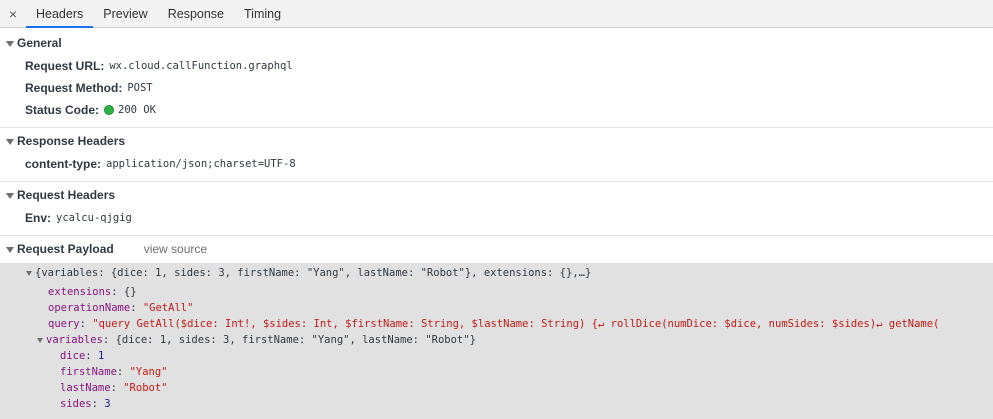  I want to click on view-source-link: view source, so click(175, 249).